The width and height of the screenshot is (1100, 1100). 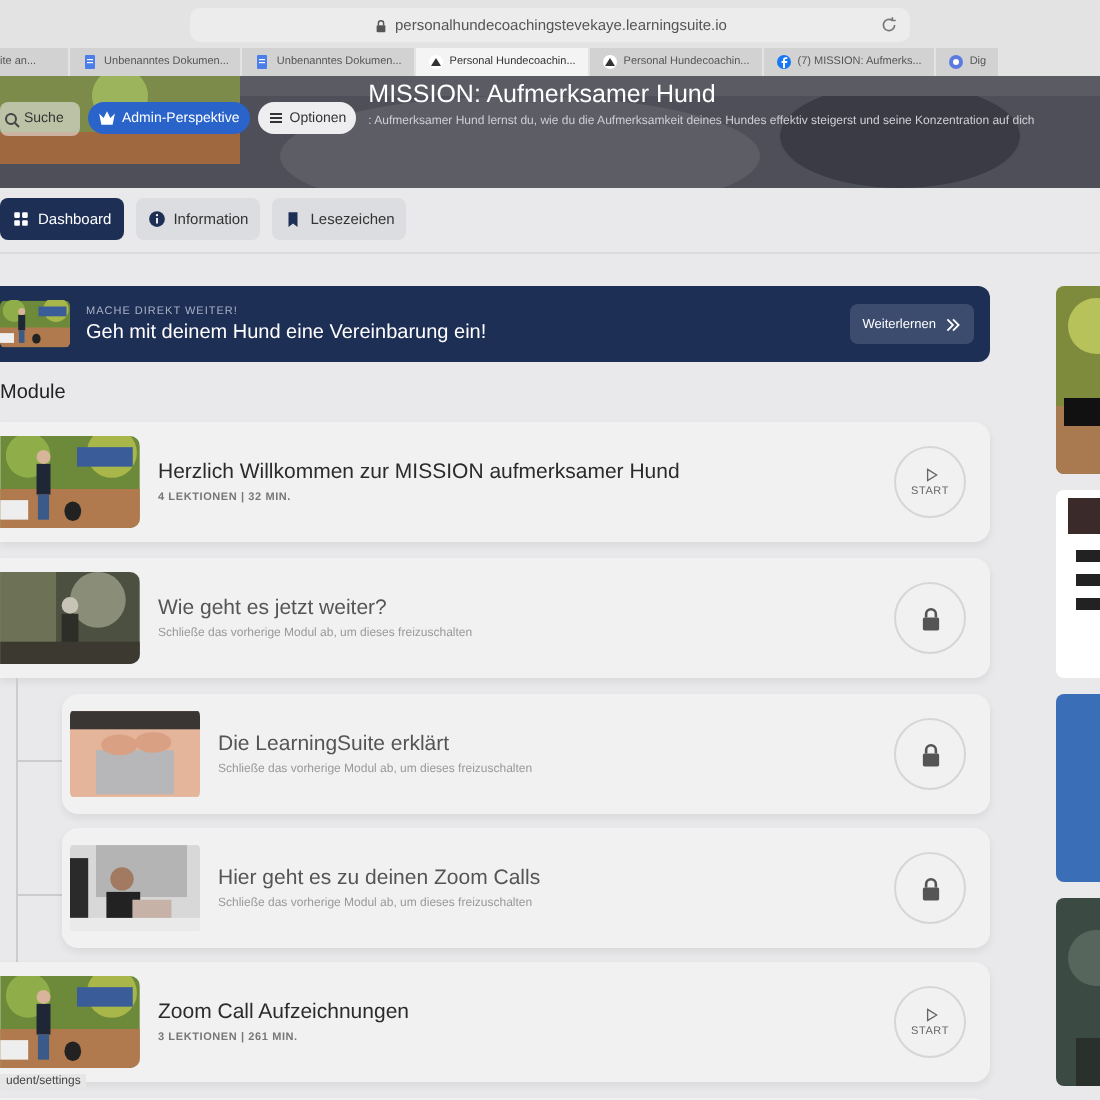 What do you see at coordinates (107, 118) in the screenshot?
I see `crown-icon` at bounding box center [107, 118].